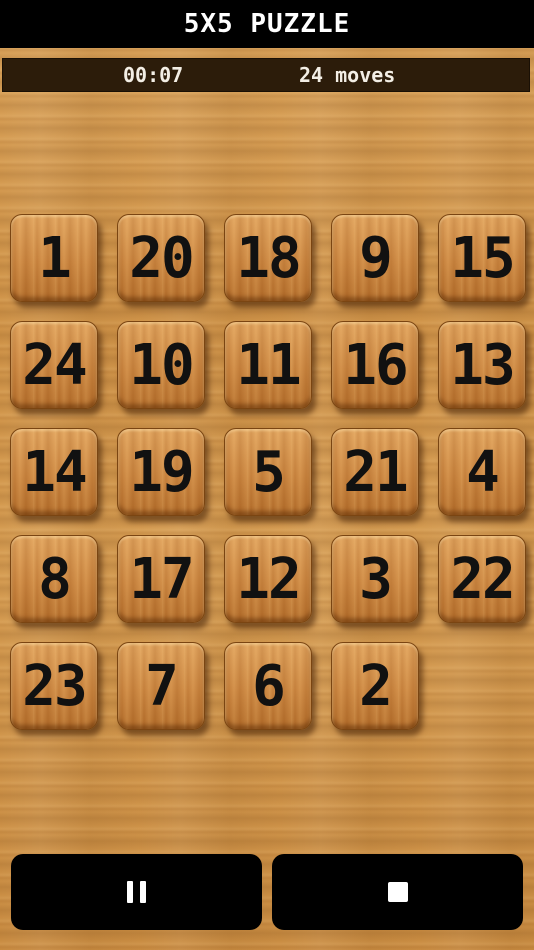 The width and height of the screenshot is (534, 950). Describe the element at coordinates (54, 258) in the screenshot. I see `tile-1: 1` at that location.